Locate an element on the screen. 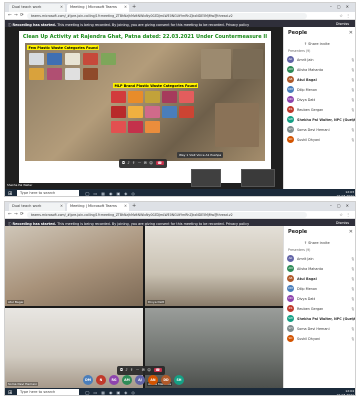  rubbish-photo is located at coordinates (216, 64).